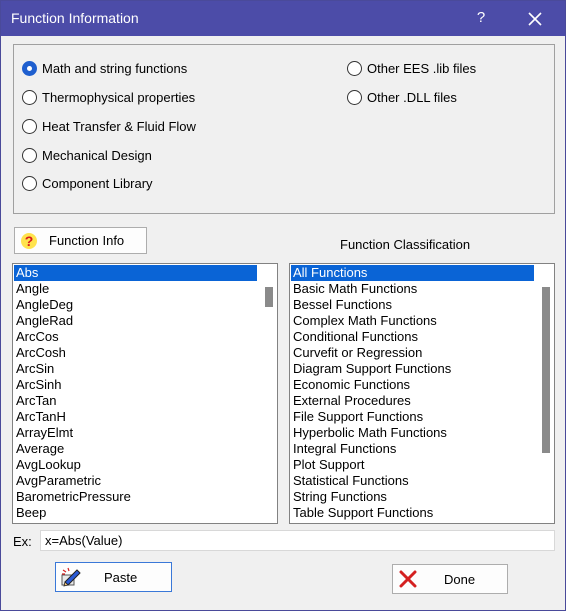 Image resolution: width=566 pixels, height=611 pixels. I want to click on done-button: Done, so click(450, 579).